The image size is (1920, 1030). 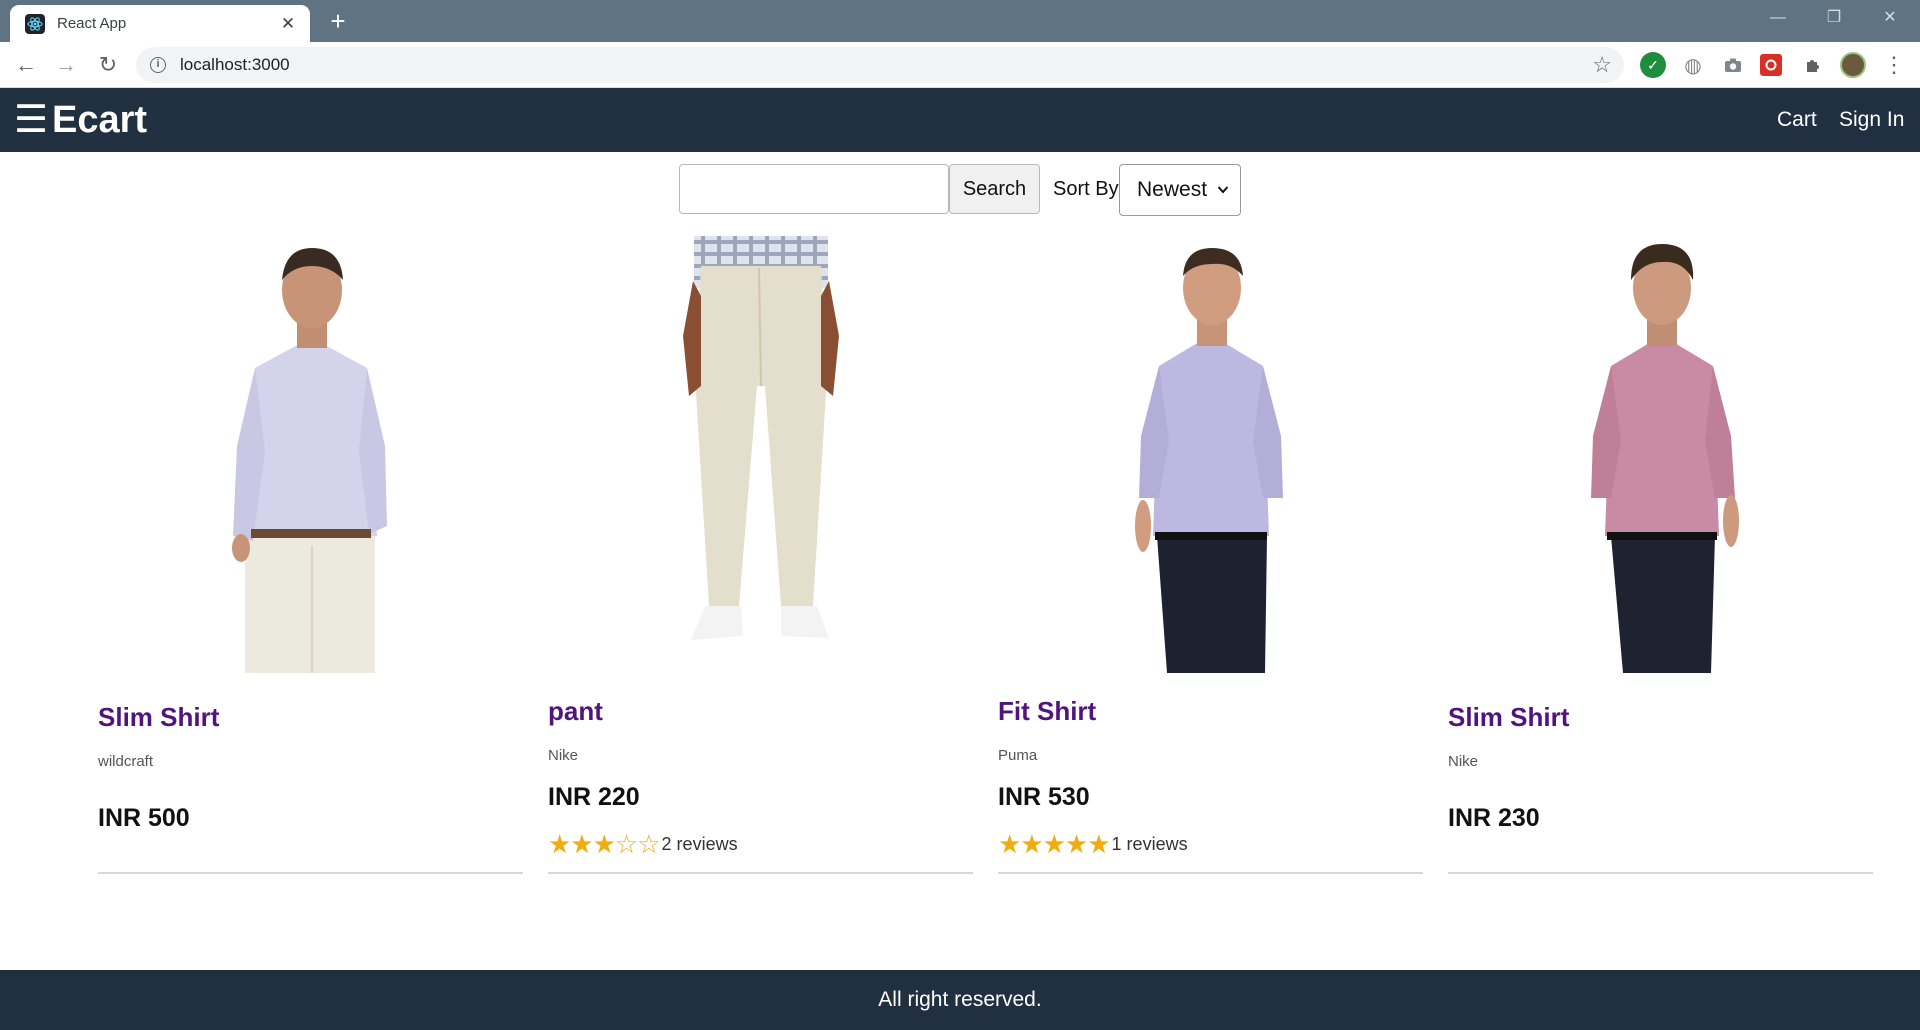 What do you see at coordinates (1653, 65) in the screenshot?
I see `check-extension-icon: ✓` at bounding box center [1653, 65].